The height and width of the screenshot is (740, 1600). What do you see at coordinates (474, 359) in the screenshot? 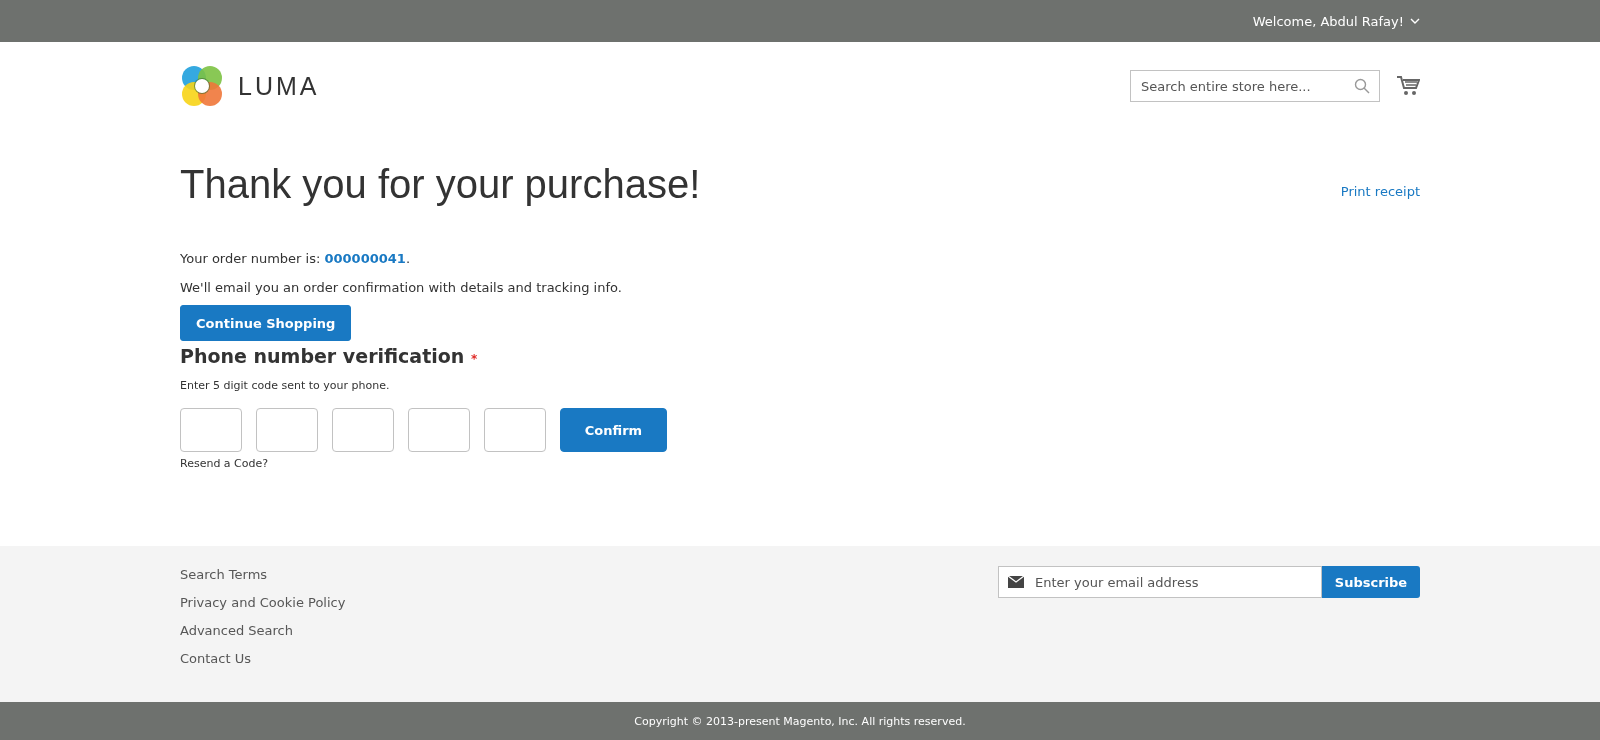
I see `required-mark: *` at bounding box center [474, 359].